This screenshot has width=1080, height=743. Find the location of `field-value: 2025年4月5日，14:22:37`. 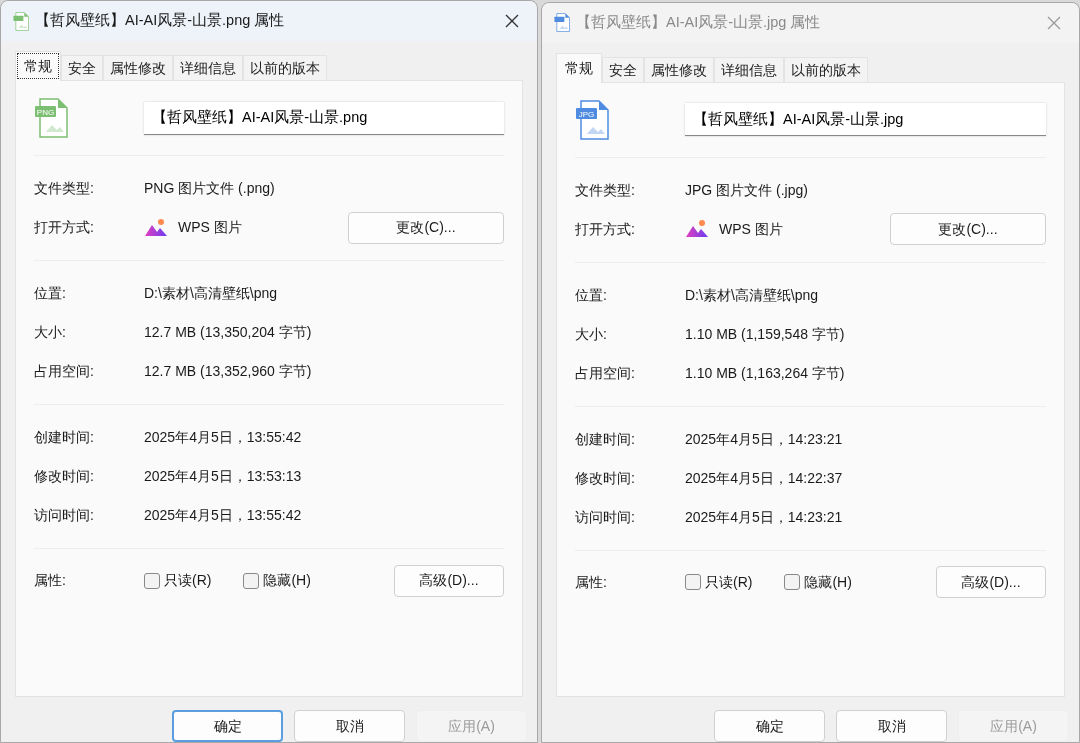

field-value: 2025年4月5日，14:22:37 is located at coordinates (764, 478).